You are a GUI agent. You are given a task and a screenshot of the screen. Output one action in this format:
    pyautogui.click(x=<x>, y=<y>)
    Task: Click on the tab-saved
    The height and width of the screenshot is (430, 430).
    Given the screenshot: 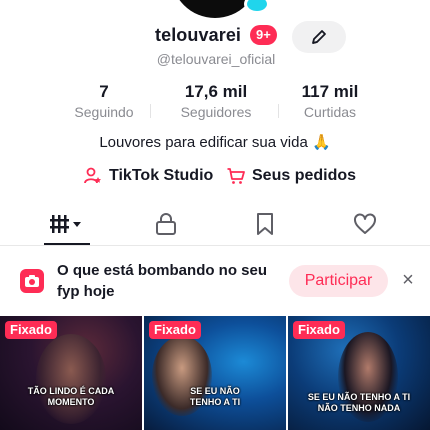 What is the action you would take?
    pyautogui.click(x=265, y=226)
    